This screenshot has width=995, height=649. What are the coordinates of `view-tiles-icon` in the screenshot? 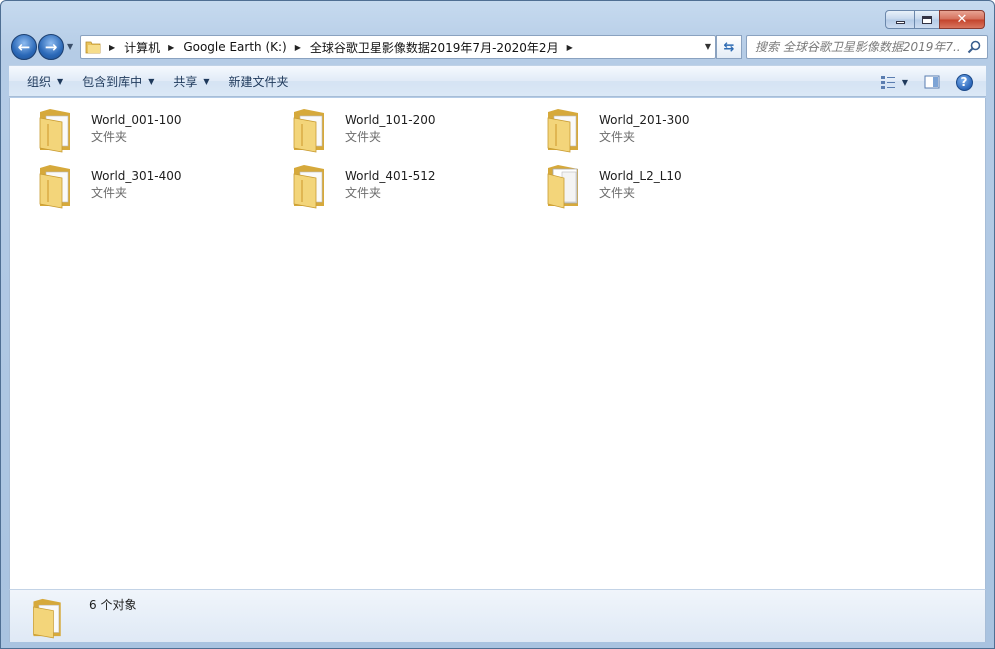 It's located at (887, 82).